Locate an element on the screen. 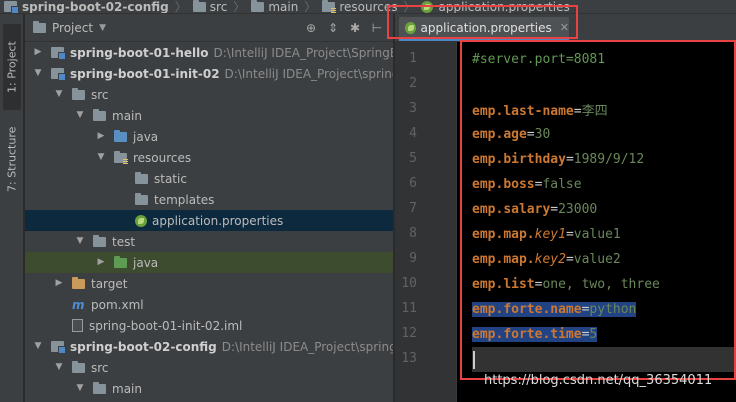  code-line: emp.birthday=1989/9/12 is located at coordinates (558, 159).